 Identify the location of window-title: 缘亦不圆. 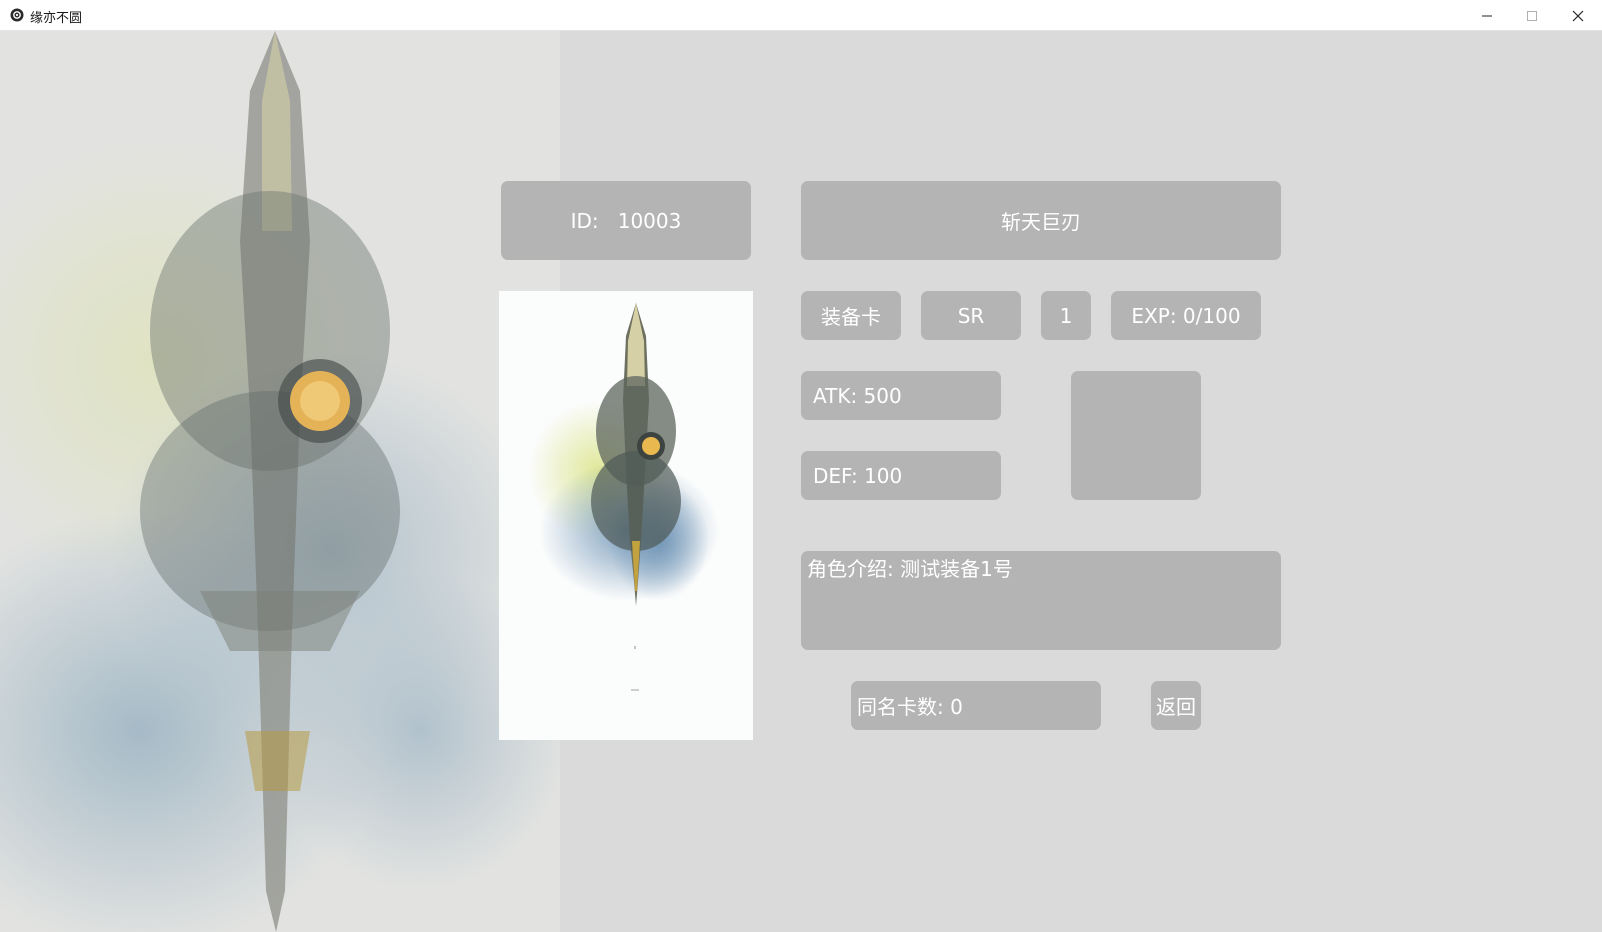
(56, 18).